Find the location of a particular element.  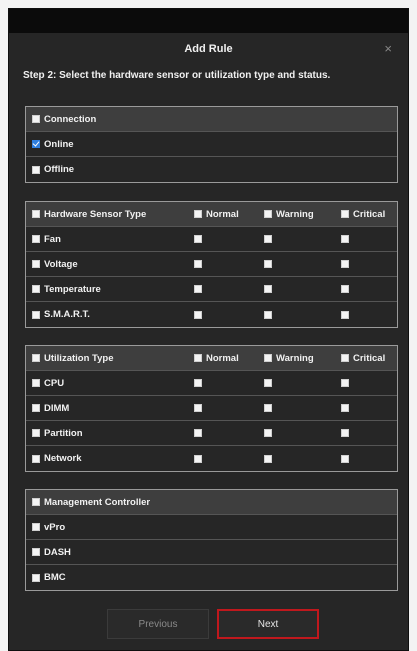

hardware-col-critical: Critical is located at coordinates (363, 214).